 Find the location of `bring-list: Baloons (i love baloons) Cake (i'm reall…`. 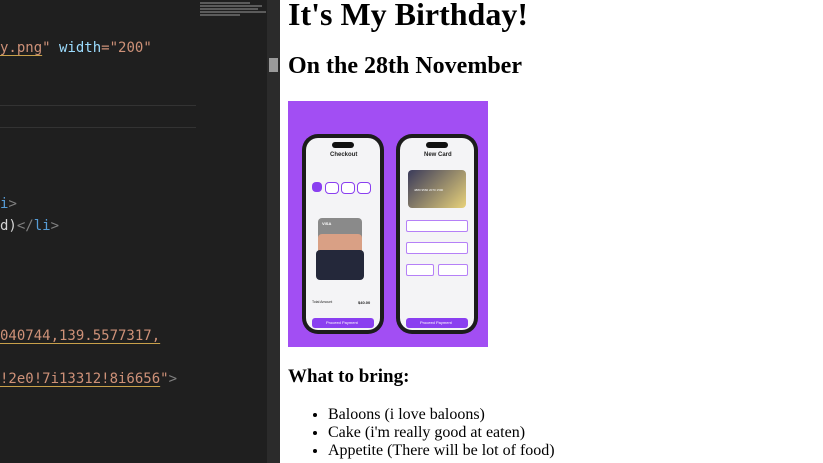

bring-list: Baloons (i love baloons) Cake (i'm reall… is located at coordinates (421, 433).